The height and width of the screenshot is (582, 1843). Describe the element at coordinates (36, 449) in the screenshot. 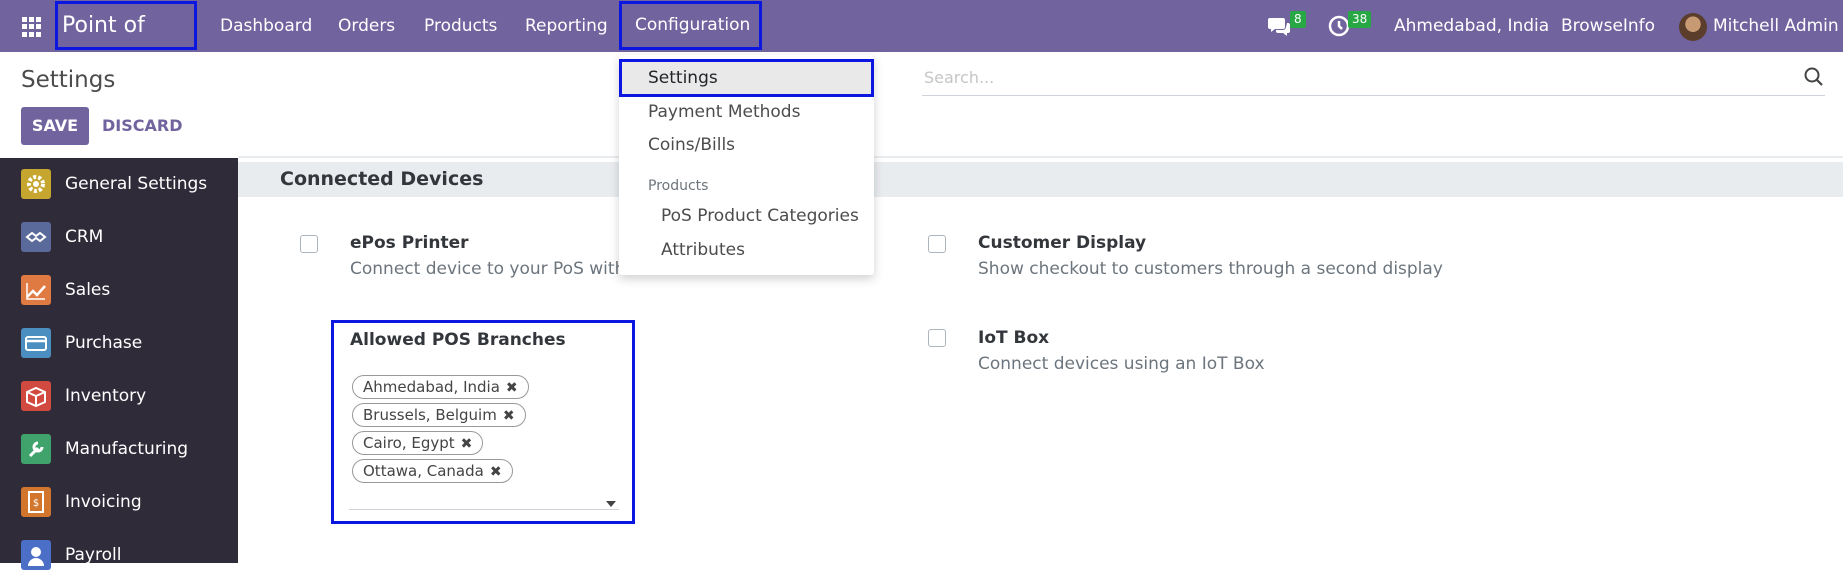

I see `wrench-icon` at that location.